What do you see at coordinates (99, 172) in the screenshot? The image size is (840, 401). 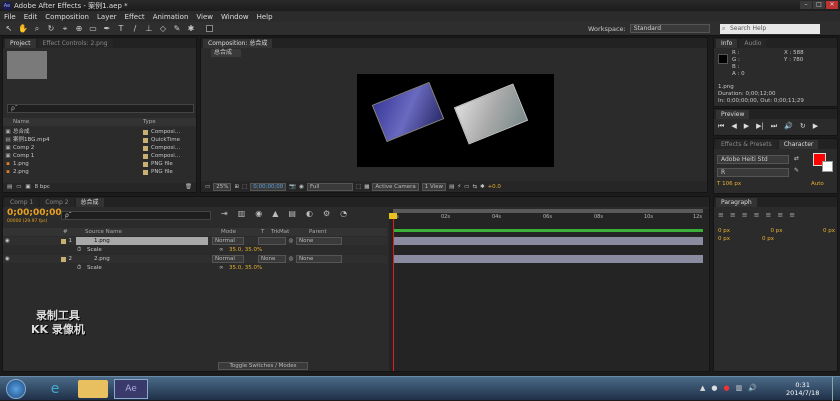 I see `list-item: ▪ 2.png PNG file` at bounding box center [99, 172].